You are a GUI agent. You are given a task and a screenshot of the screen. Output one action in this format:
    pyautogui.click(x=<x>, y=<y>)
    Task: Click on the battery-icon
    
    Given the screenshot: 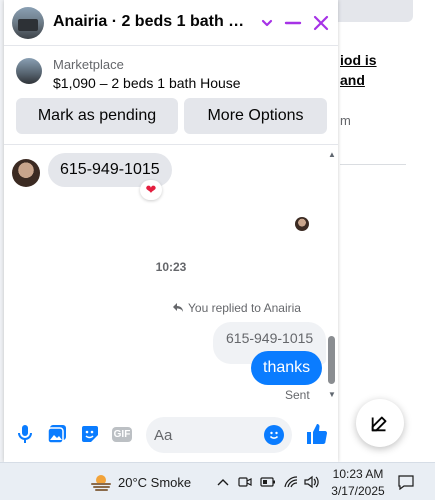 What is the action you would take?
    pyautogui.click(x=267, y=482)
    